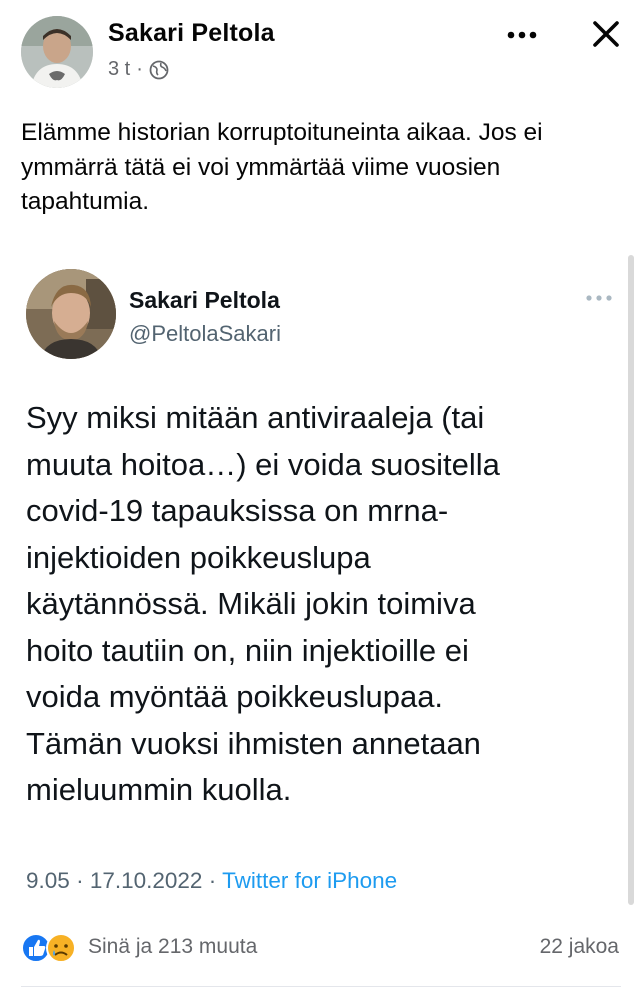 The image size is (641, 1000). Describe the element at coordinates (61, 948) in the screenshot. I see `sad-icon` at that location.